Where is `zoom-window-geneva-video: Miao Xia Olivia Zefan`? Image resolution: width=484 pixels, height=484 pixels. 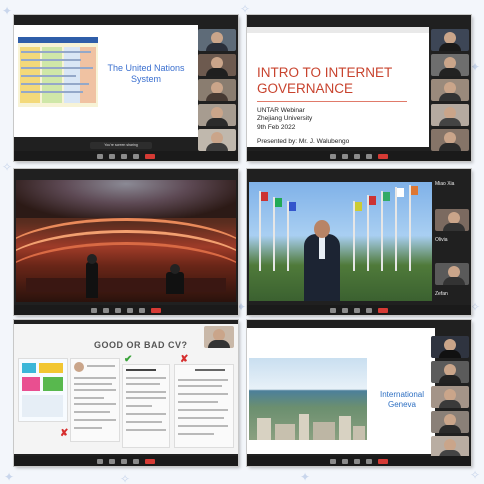 zoom-window-geneva-video: Miao Xia Olivia Zefan is located at coordinates (359, 242).